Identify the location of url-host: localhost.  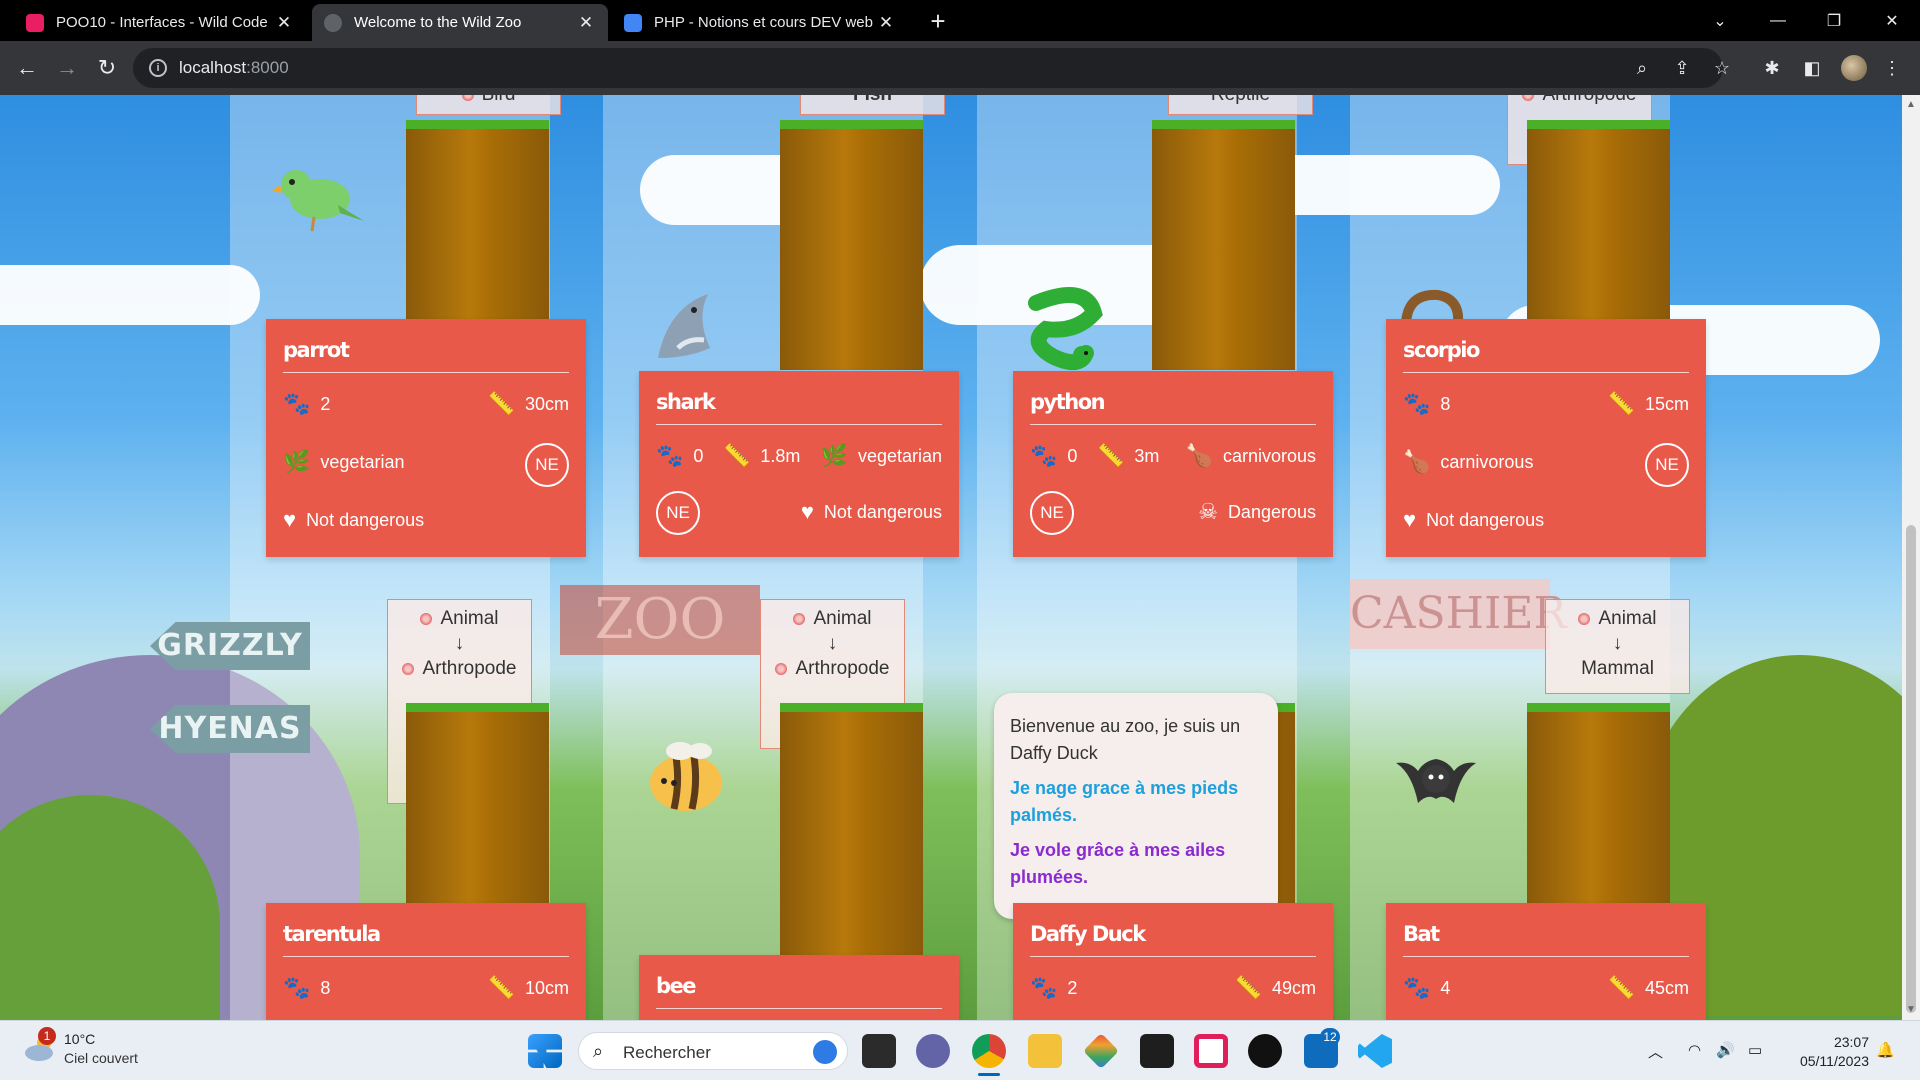
(213, 67).